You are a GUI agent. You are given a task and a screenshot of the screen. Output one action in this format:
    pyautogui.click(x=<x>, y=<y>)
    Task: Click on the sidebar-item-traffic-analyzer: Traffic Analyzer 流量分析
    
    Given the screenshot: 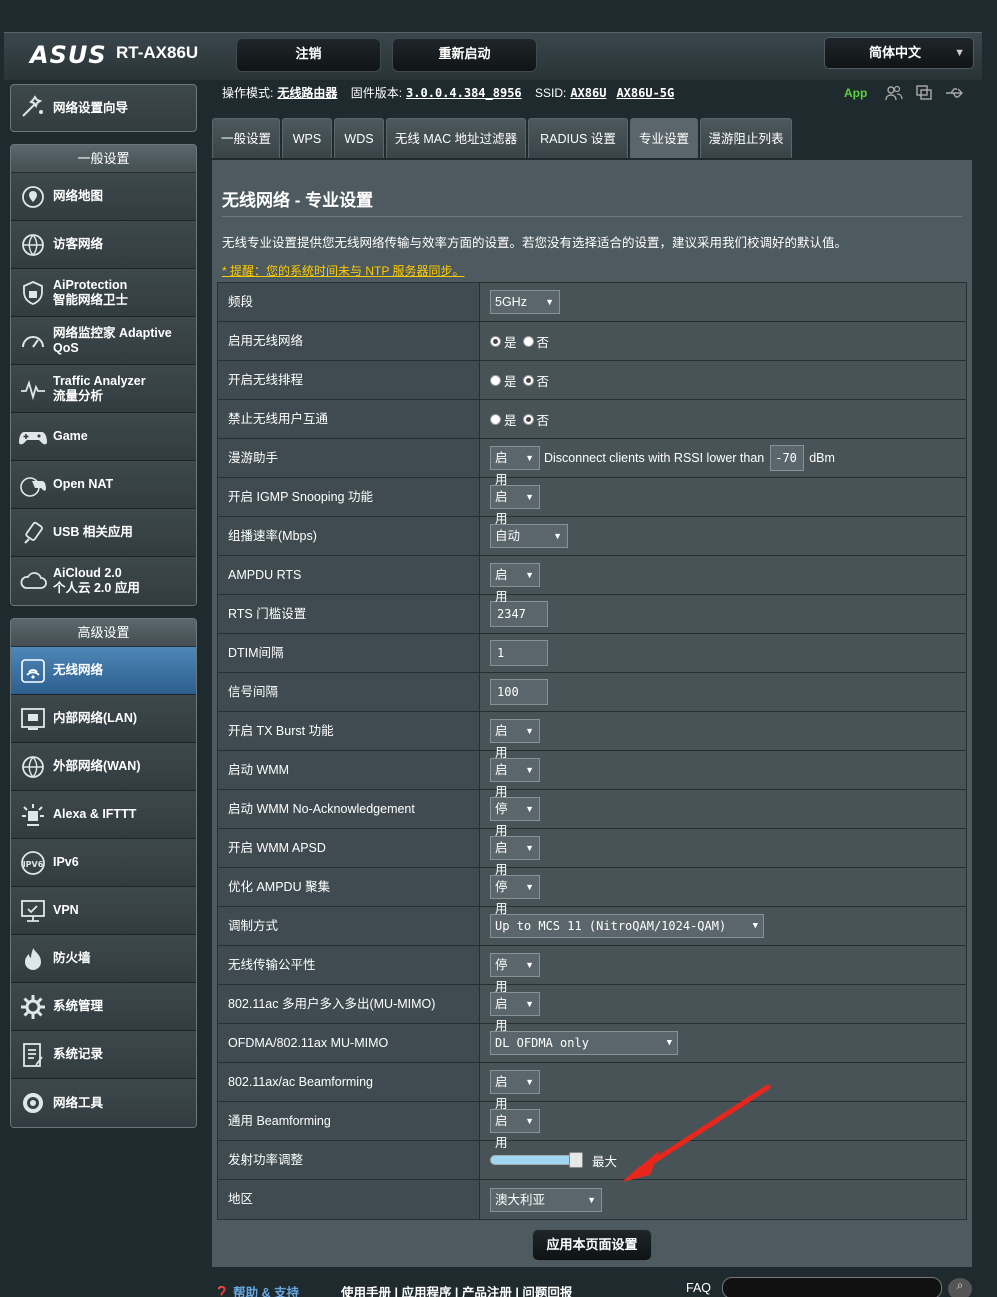 What is the action you would take?
    pyautogui.click(x=103, y=389)
    